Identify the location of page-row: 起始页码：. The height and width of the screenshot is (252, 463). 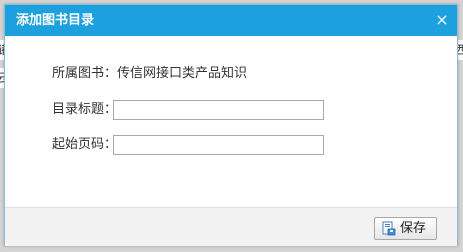
(84, 145).